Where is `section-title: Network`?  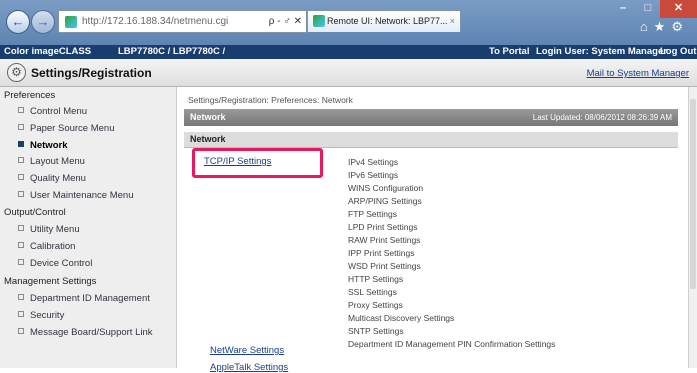 section-title: Network is located at coordinates (208, 117).